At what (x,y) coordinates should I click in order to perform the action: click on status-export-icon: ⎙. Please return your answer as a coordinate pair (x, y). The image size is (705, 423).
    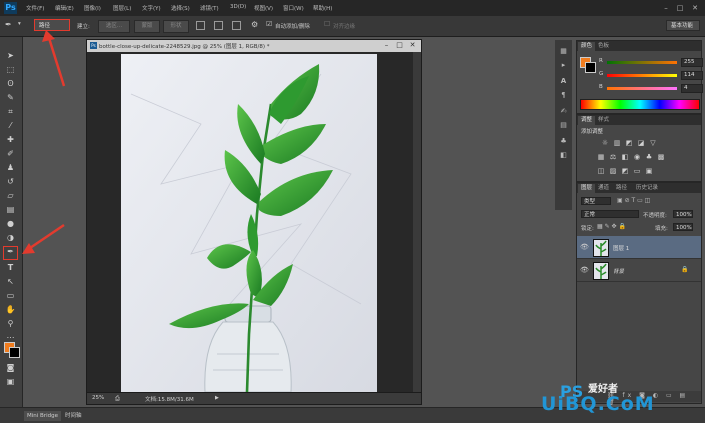
    Looking at the image, I should click on (117, 399).